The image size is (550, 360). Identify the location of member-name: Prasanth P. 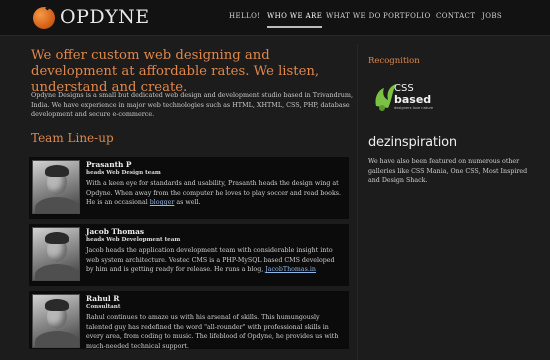
(109, 164).